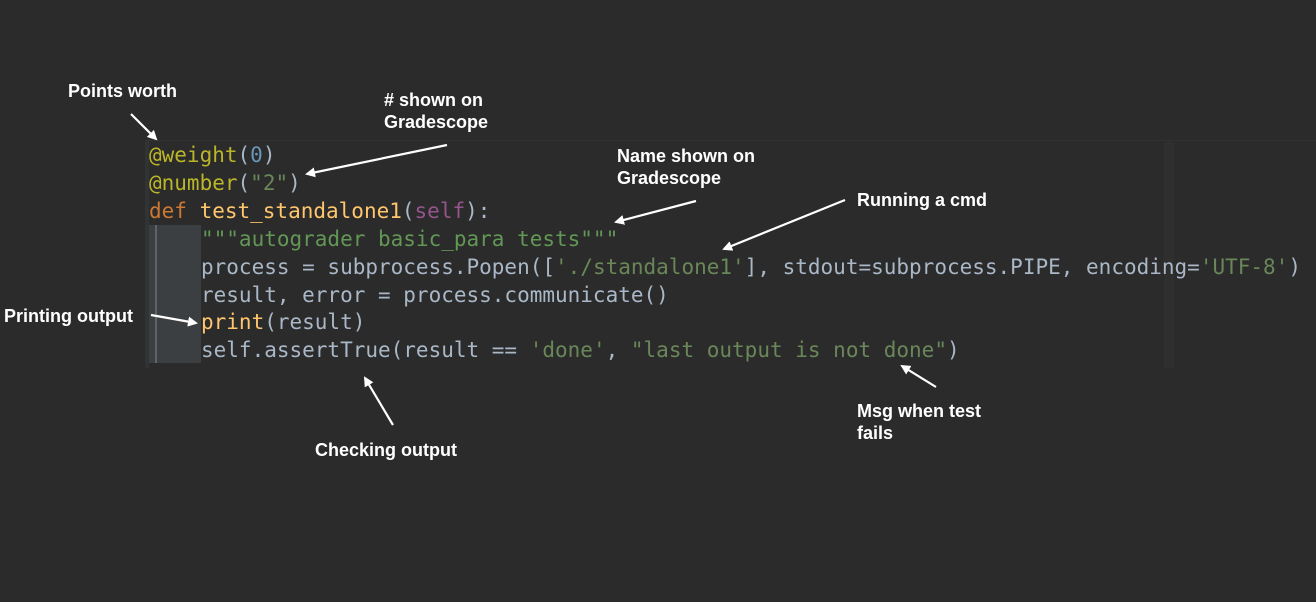  Describe the element at coordinates (918, 376) in the screenshot. I see `arrow-msg-when-fails` at that location.